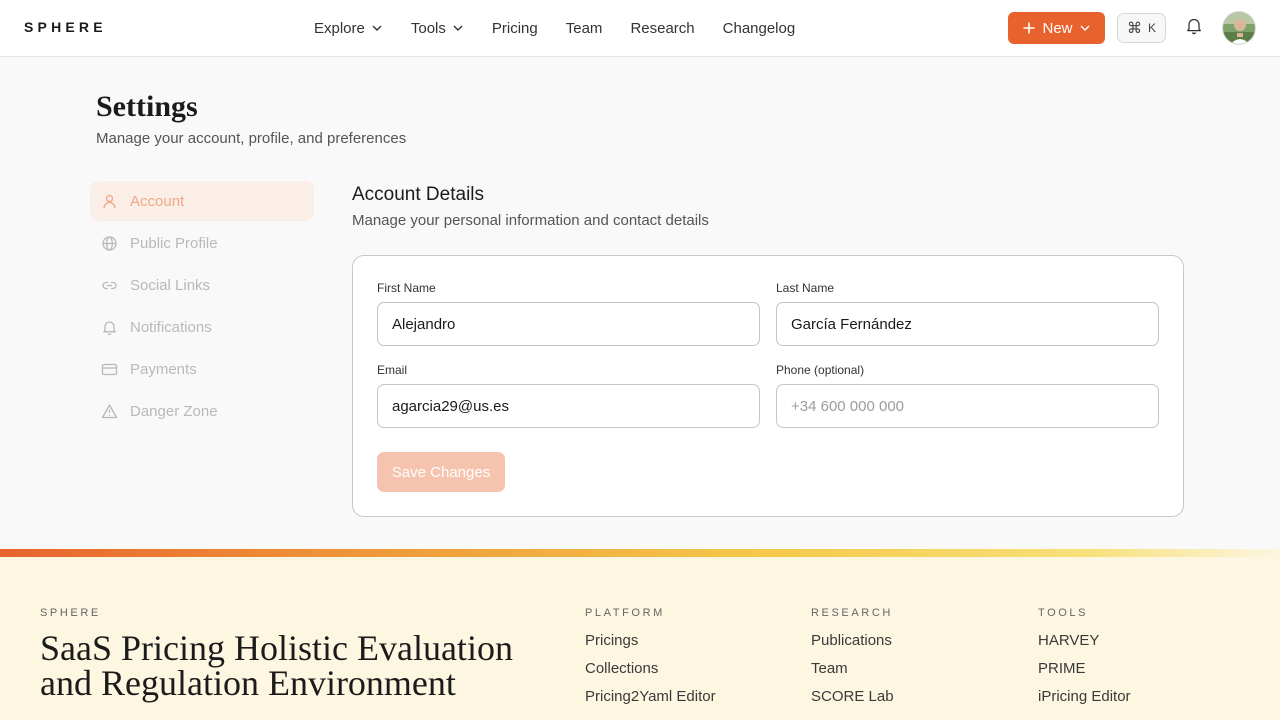  I want to click on footer-link-harvey: HARVEY, so click(1084, 641).